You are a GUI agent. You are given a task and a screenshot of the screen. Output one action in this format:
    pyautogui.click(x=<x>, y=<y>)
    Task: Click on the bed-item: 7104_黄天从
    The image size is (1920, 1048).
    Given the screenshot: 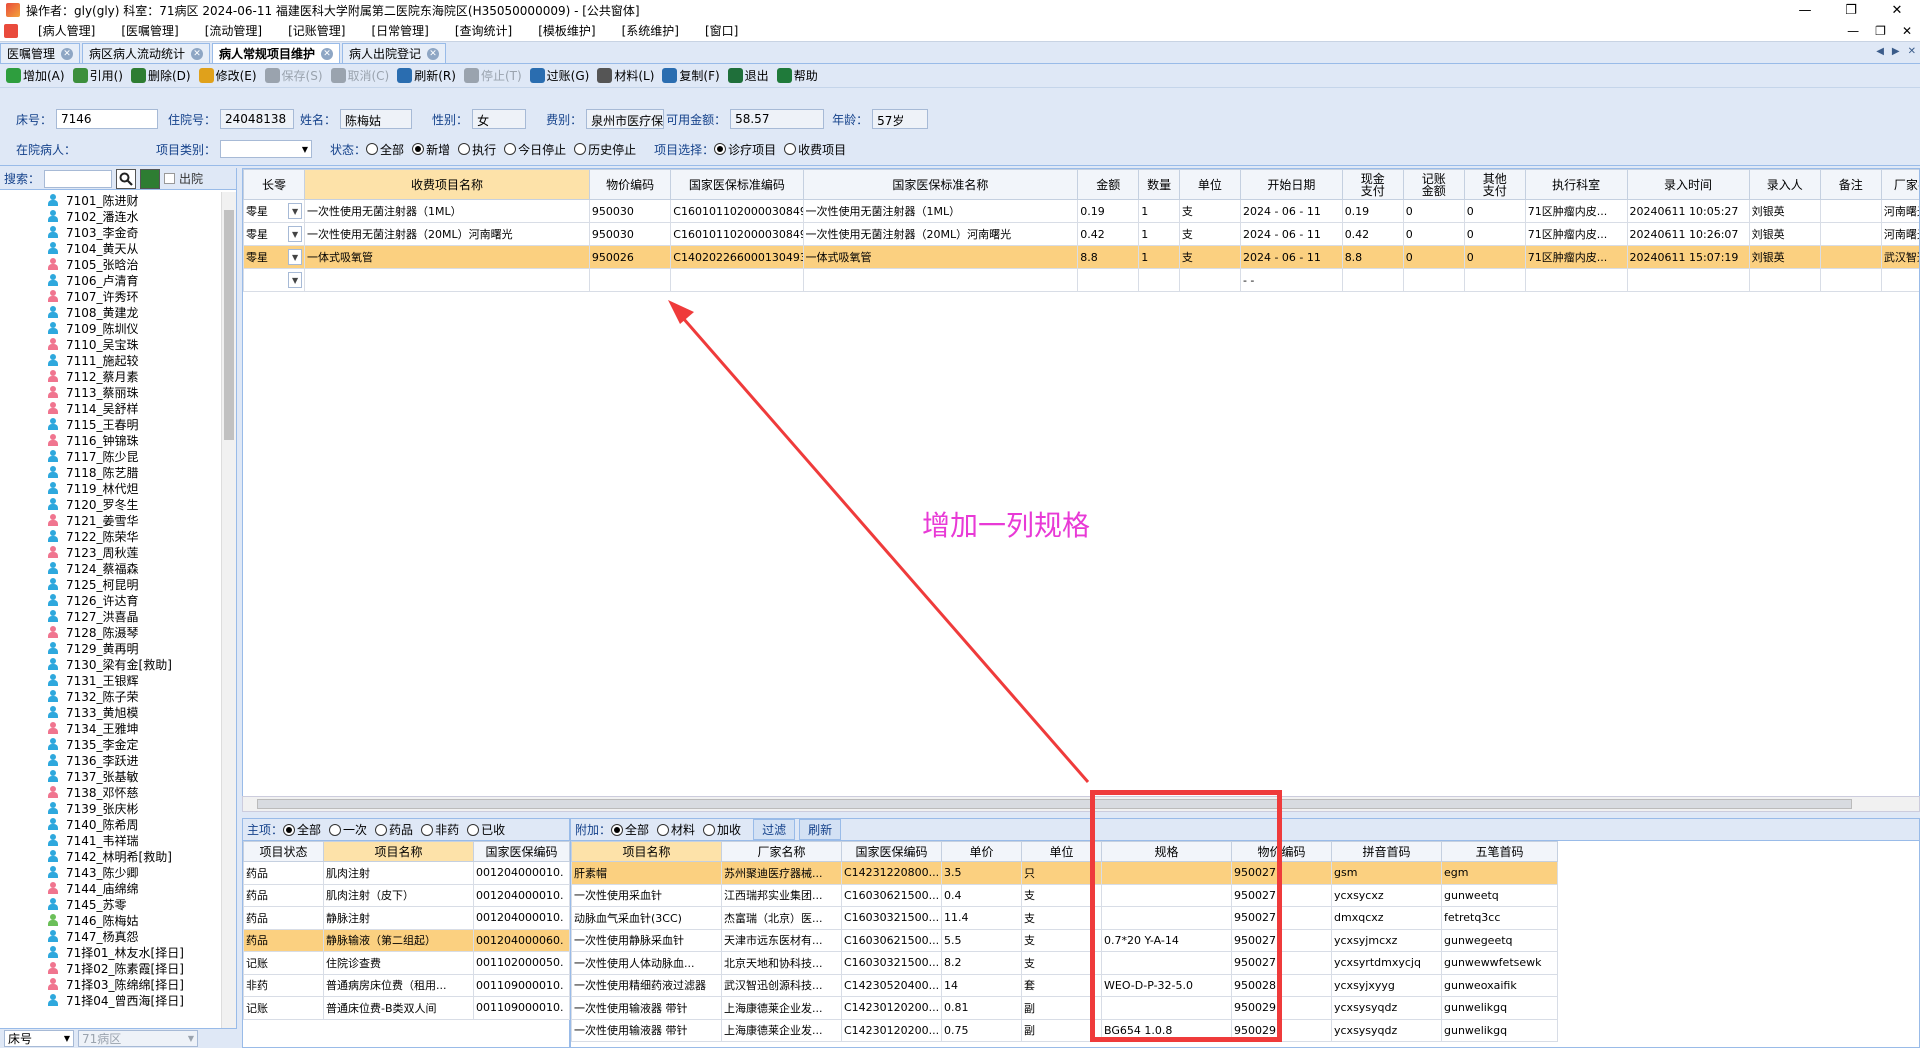 What is the action you would take?
    pyautogui.click(x=111, y=248)
    